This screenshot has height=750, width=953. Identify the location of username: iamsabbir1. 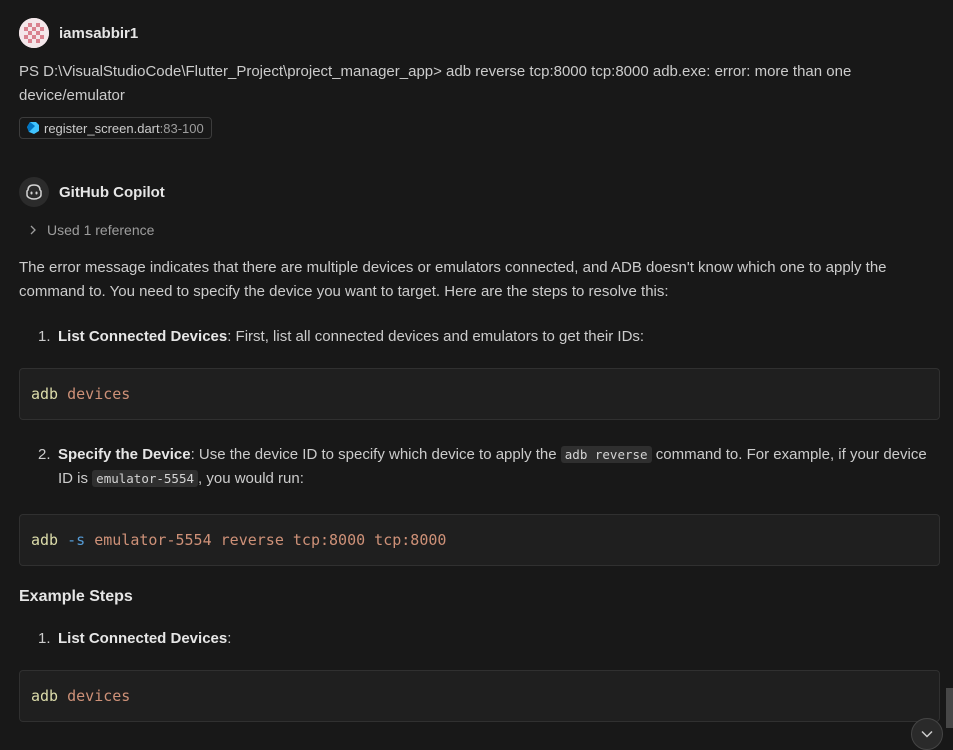
(99, 33).